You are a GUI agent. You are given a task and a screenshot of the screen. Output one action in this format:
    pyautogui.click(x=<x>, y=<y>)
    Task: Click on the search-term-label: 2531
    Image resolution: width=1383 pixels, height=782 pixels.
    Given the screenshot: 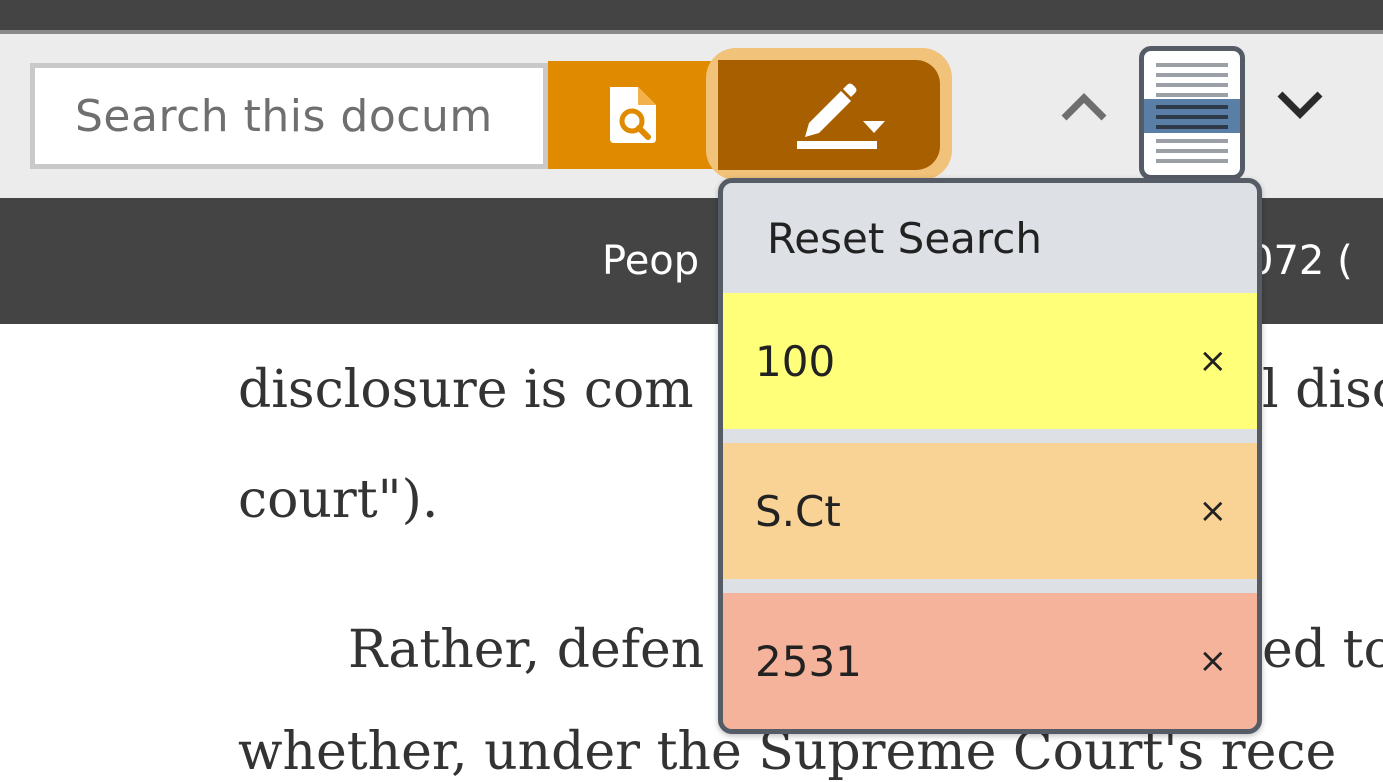 What is the action you would take?
    pyautogui.click(x=808, y=661)
    